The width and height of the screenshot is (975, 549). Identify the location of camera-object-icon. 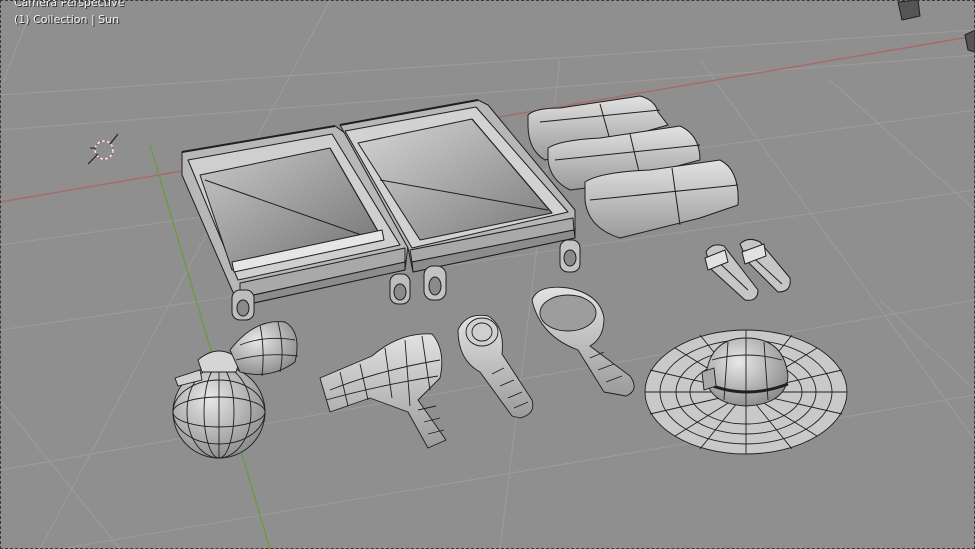
(936, 26).